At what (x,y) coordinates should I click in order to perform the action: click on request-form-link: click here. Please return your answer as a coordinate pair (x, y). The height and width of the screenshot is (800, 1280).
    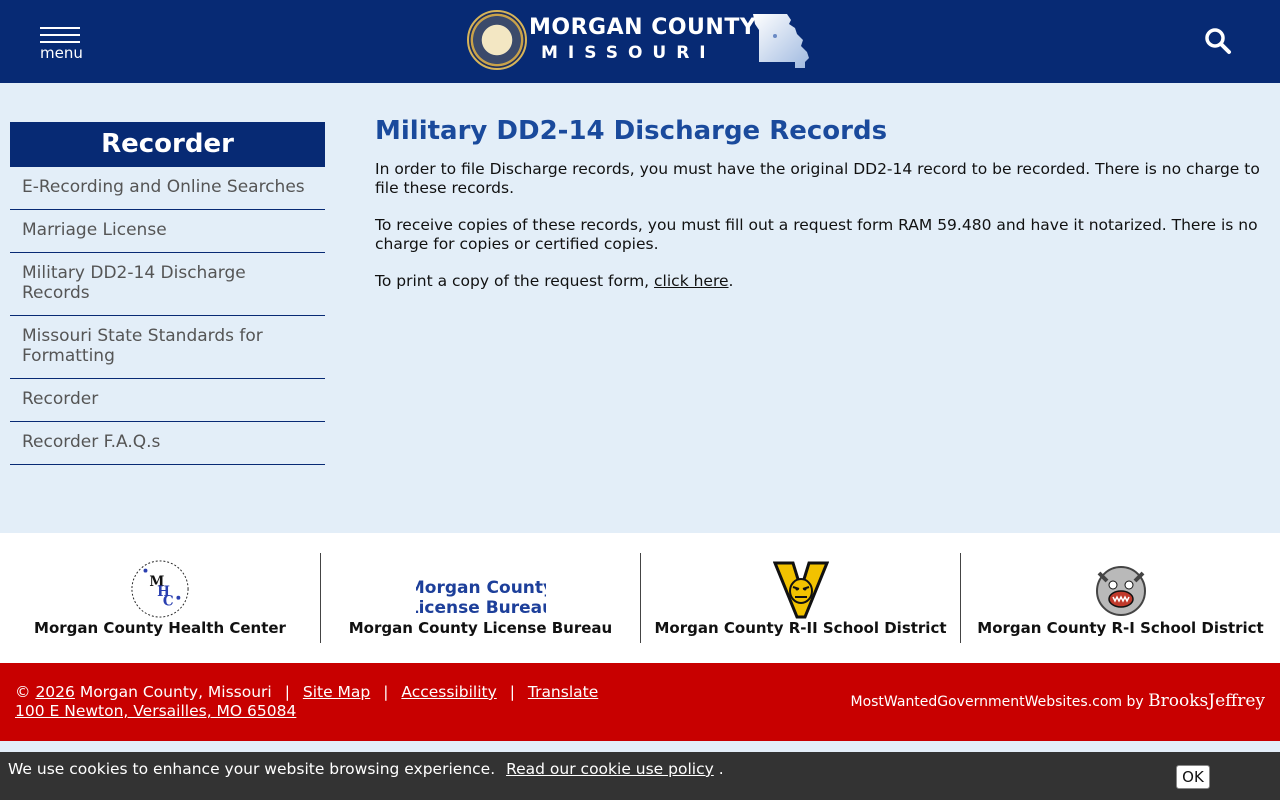
    Looking at the image, I should click on (691, 281).